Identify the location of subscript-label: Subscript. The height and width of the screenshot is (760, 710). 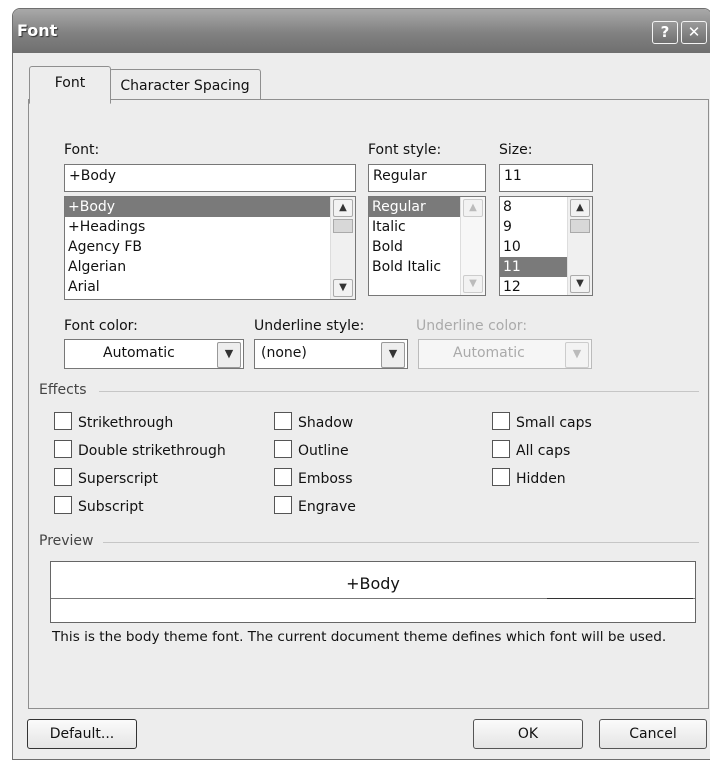
(111, 507).